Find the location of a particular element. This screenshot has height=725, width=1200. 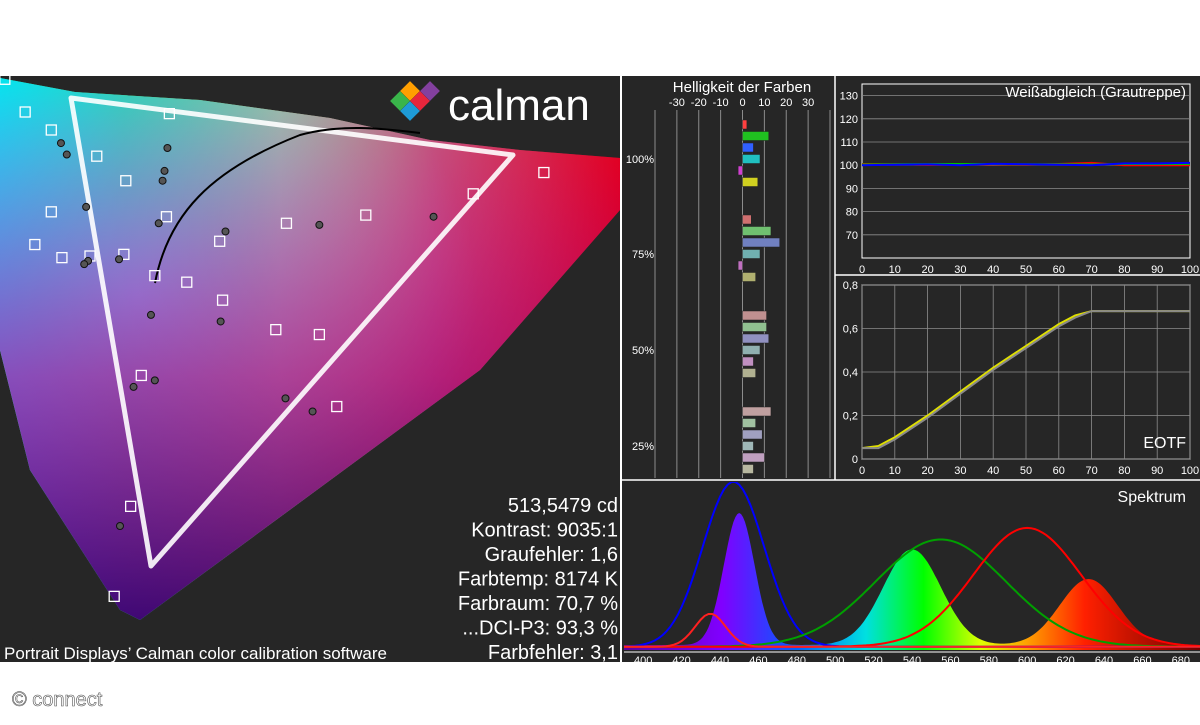

helligkeit-xtick-0: -30 is located at coordinates (677, 103).